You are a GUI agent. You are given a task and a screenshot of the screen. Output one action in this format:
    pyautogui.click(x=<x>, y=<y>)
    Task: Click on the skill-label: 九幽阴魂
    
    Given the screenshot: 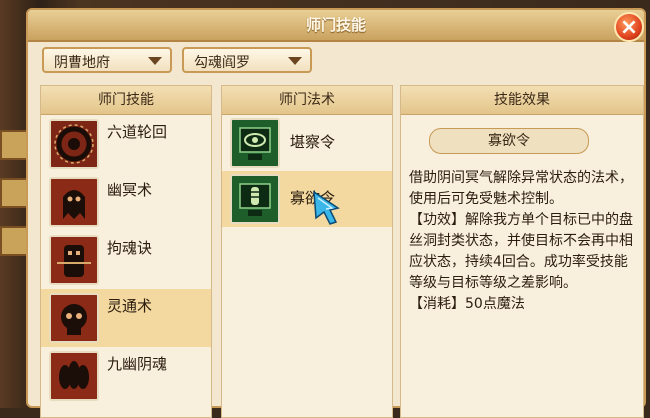 What is the action you would take?
    pyautogui.click(x=137, y=364)
    